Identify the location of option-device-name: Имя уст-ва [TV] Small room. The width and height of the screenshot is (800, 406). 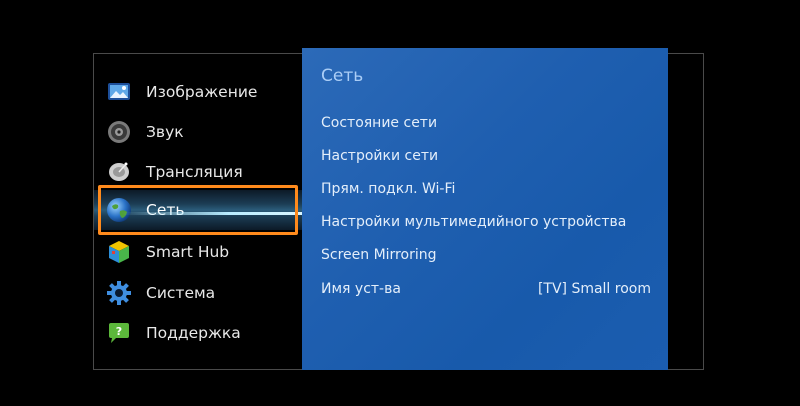
(486, 289).